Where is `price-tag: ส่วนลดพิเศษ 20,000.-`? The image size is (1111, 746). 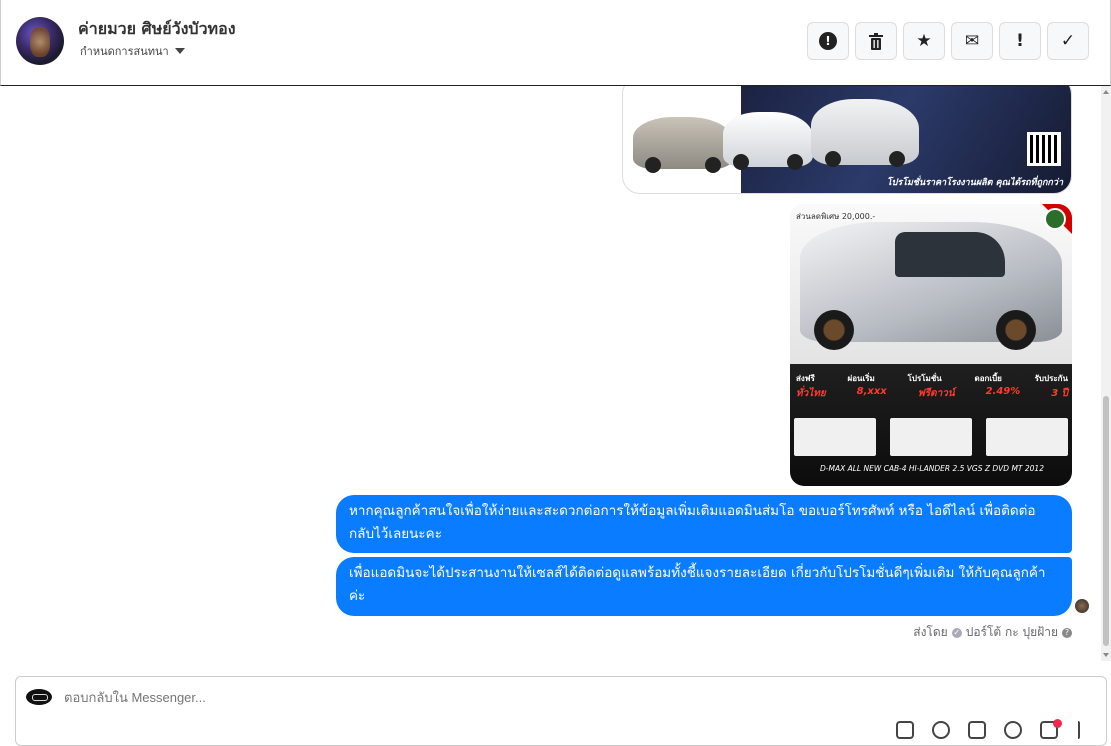
price-tag: ส่วนลดพิเศษ 20,000.- is located at coordinates (836, 216).